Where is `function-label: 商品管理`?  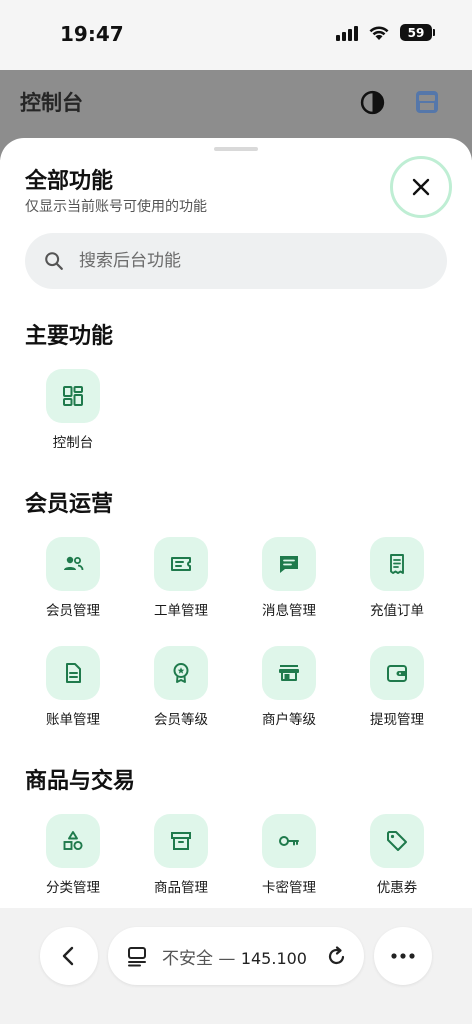 function-label: 商品管理 is located at coordinates (181, 888).